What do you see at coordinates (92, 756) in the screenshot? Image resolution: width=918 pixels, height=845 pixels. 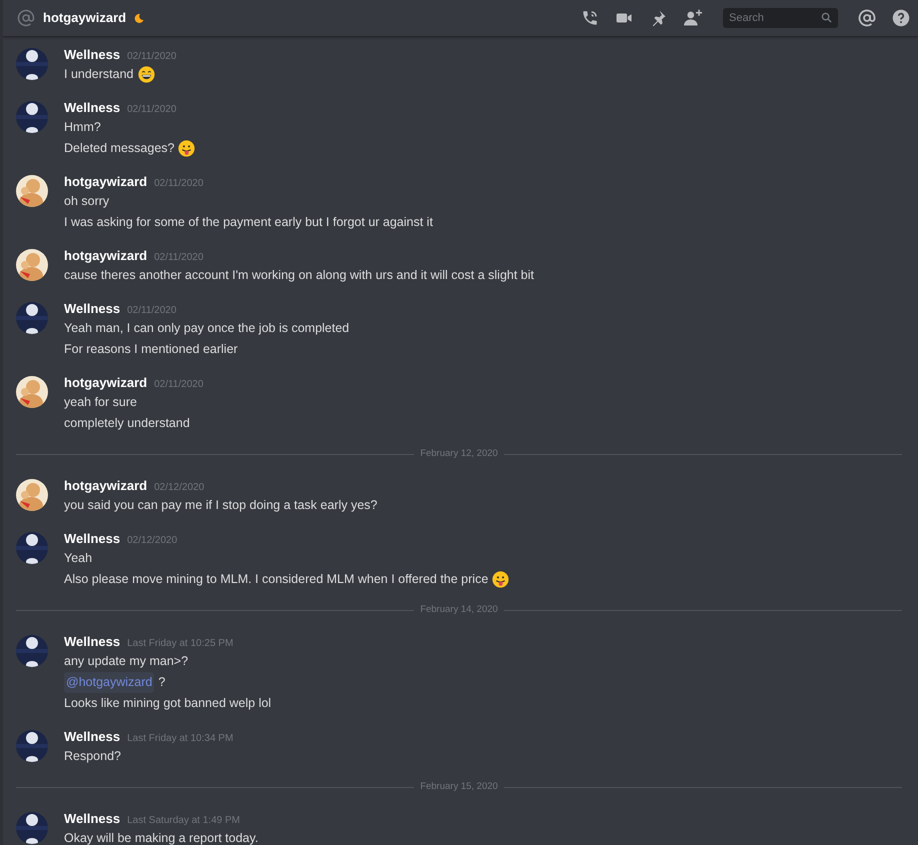 I see `message-text: Respond?` at bounding box center [92, 756].